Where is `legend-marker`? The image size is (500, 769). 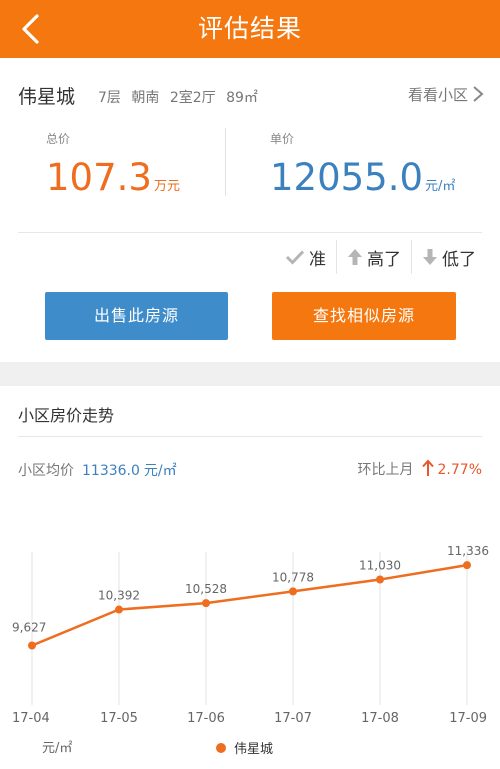 legend-marker is located at coordinates (221, 747).